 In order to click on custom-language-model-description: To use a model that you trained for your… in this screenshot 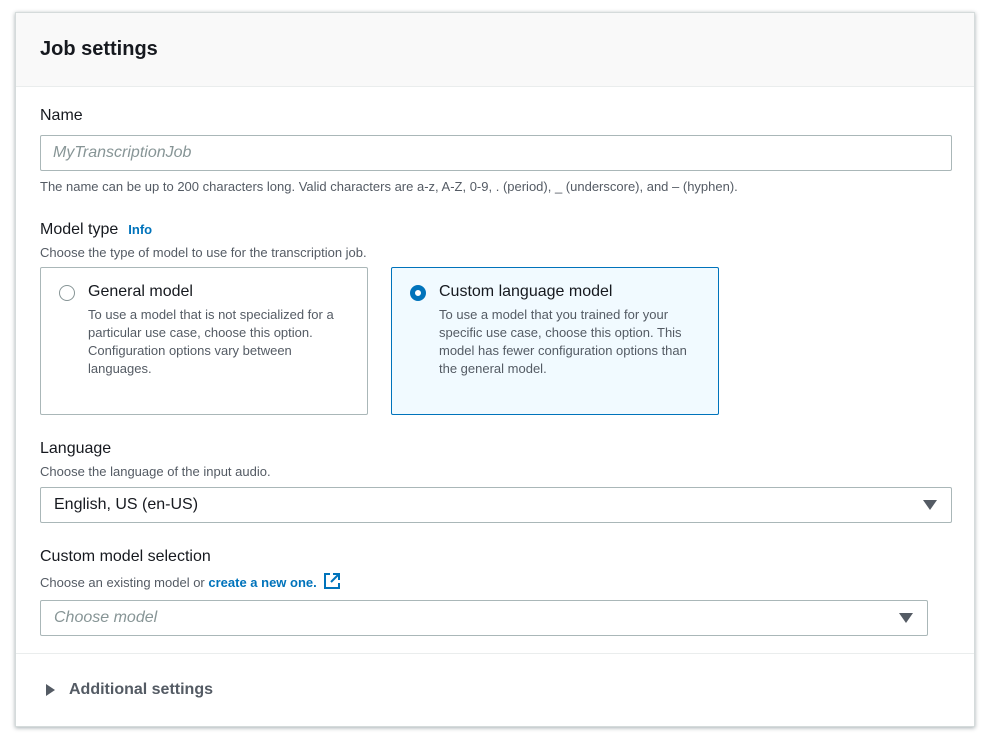, I will do `click(563, 341)`.